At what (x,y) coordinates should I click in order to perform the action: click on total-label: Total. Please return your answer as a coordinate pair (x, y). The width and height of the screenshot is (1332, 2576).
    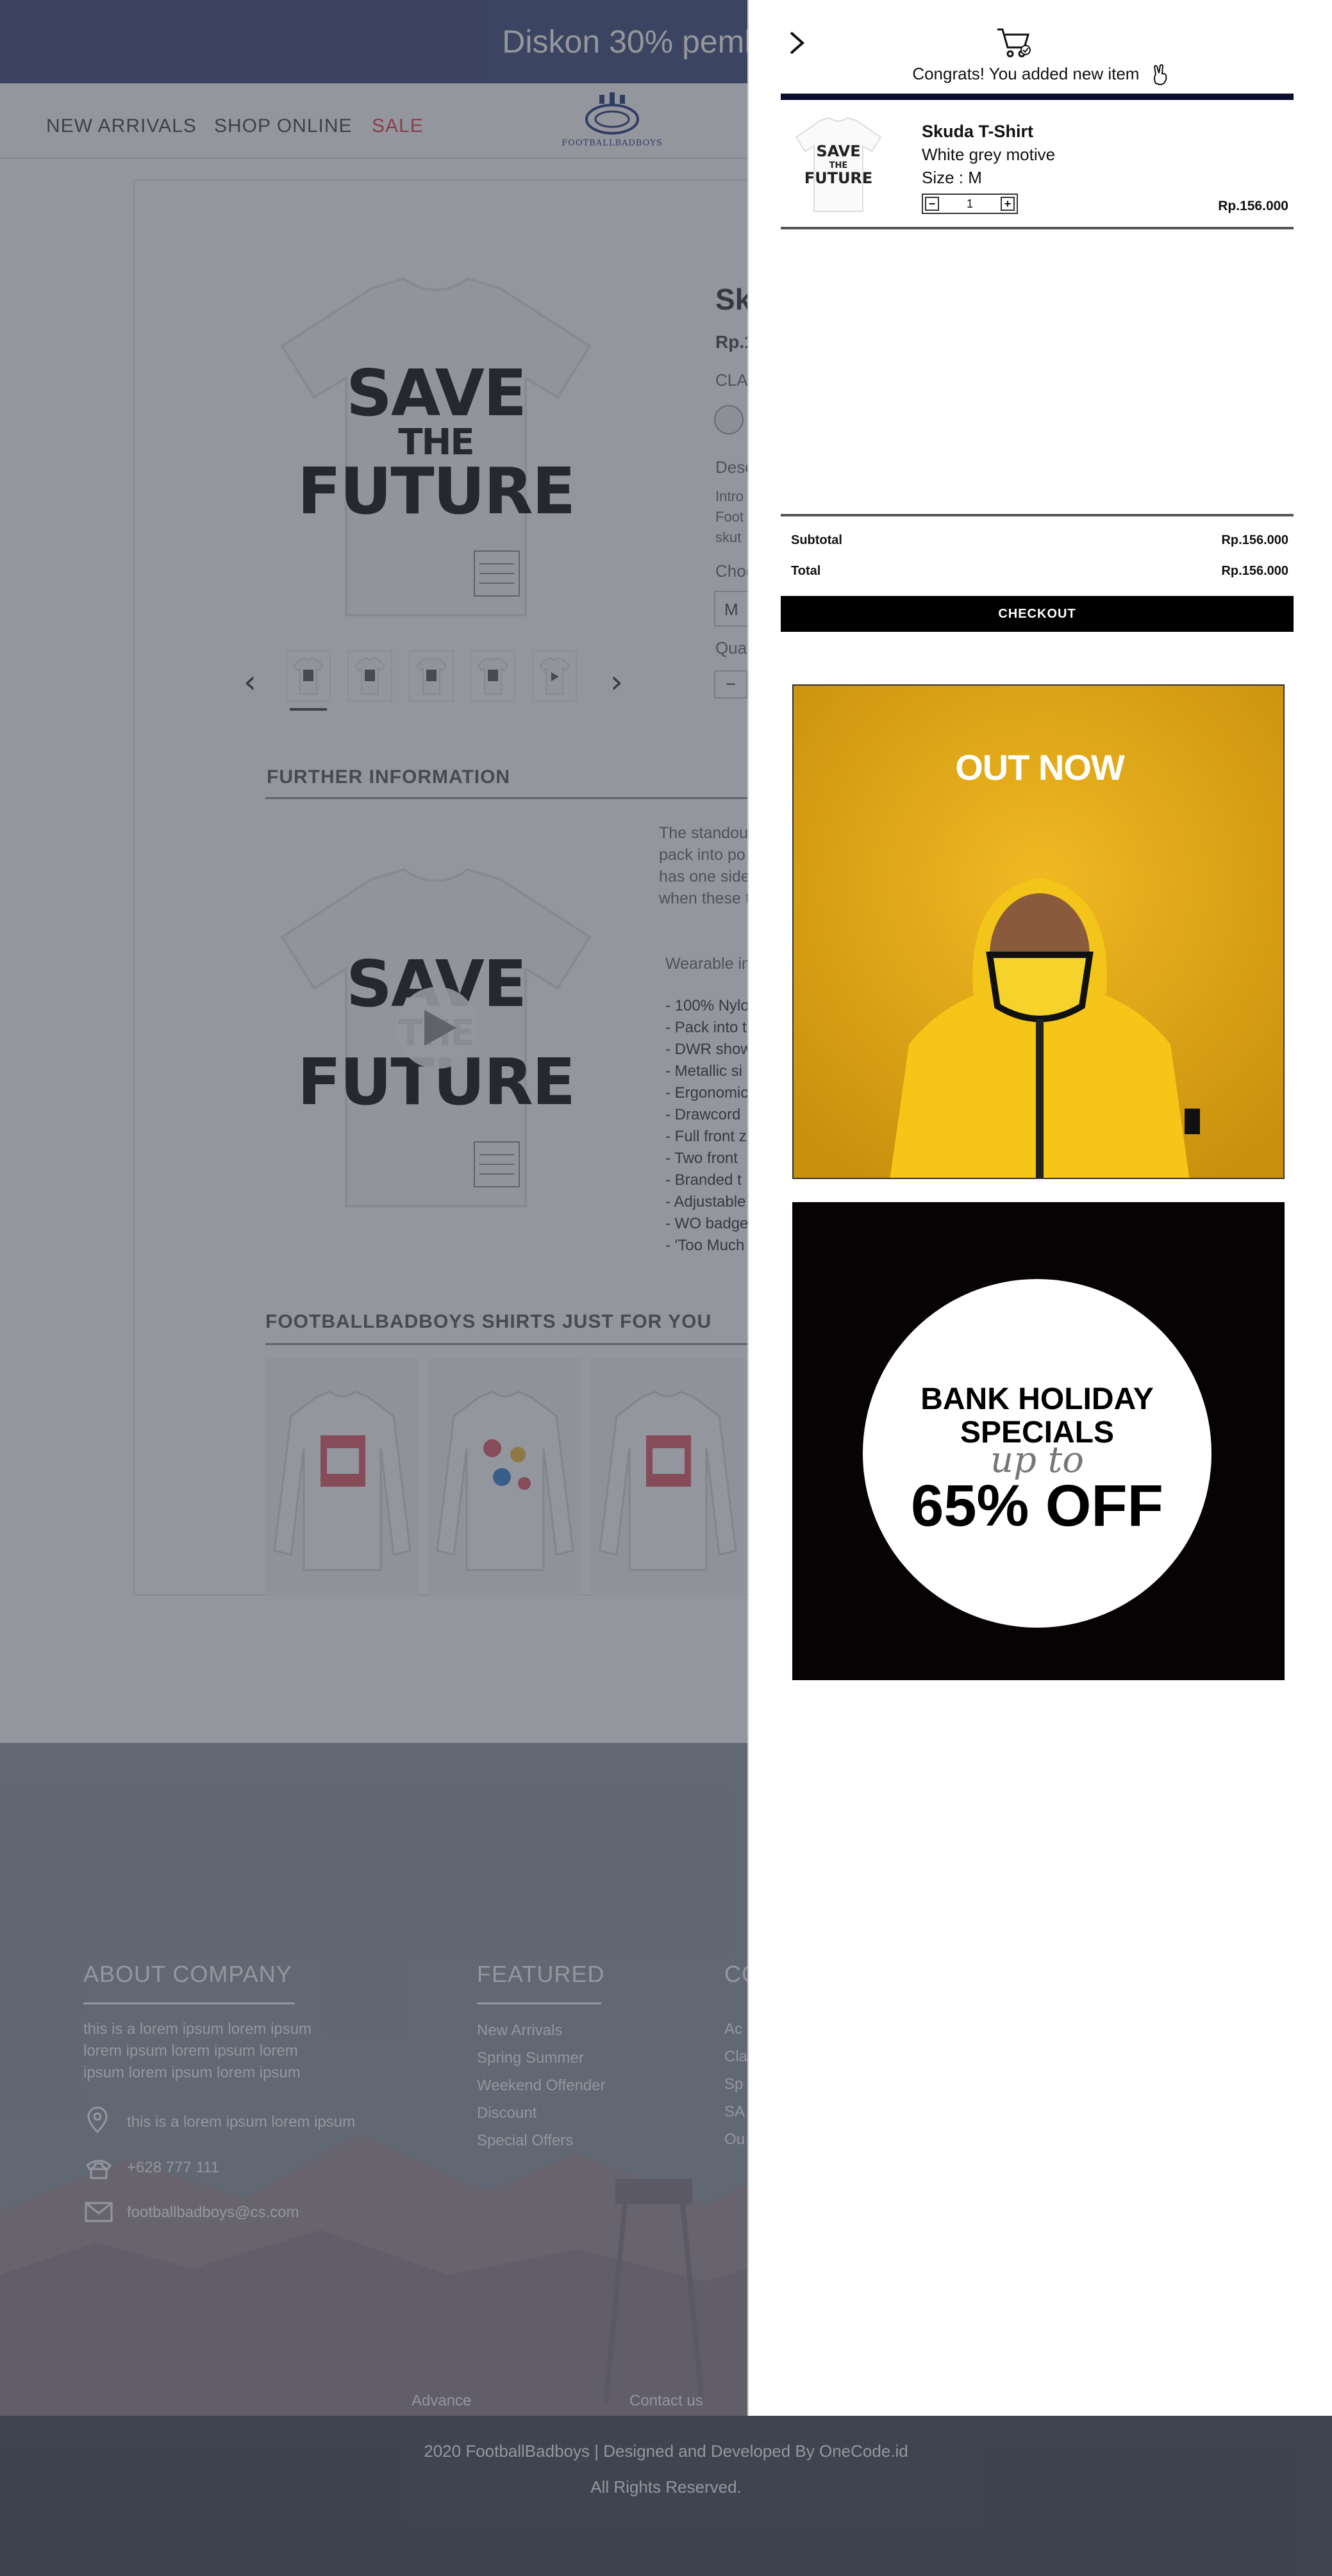
    Looking at the image, I should click on (806, 571).